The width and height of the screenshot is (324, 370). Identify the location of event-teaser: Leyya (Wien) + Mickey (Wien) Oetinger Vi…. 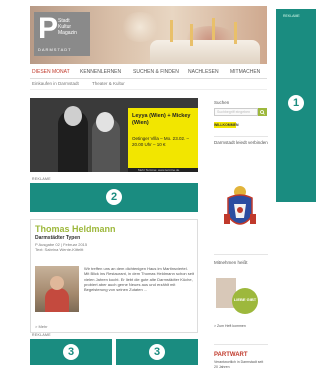
(114, 135).